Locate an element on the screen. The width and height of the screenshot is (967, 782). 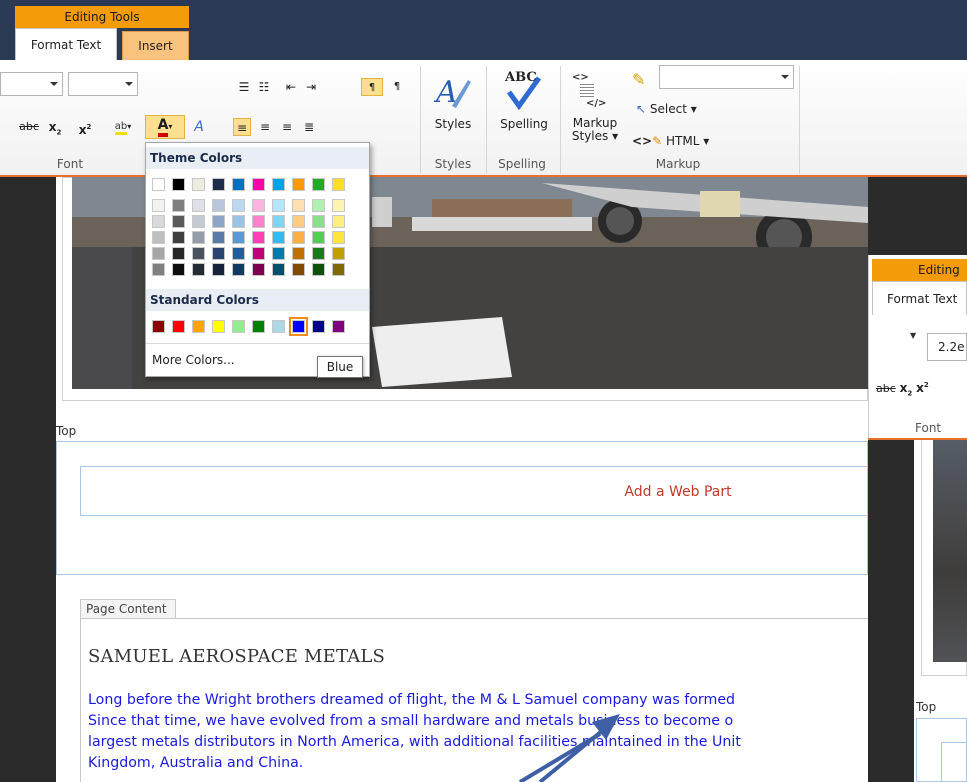
markup-language-combo is located at coordinates (726, 77).